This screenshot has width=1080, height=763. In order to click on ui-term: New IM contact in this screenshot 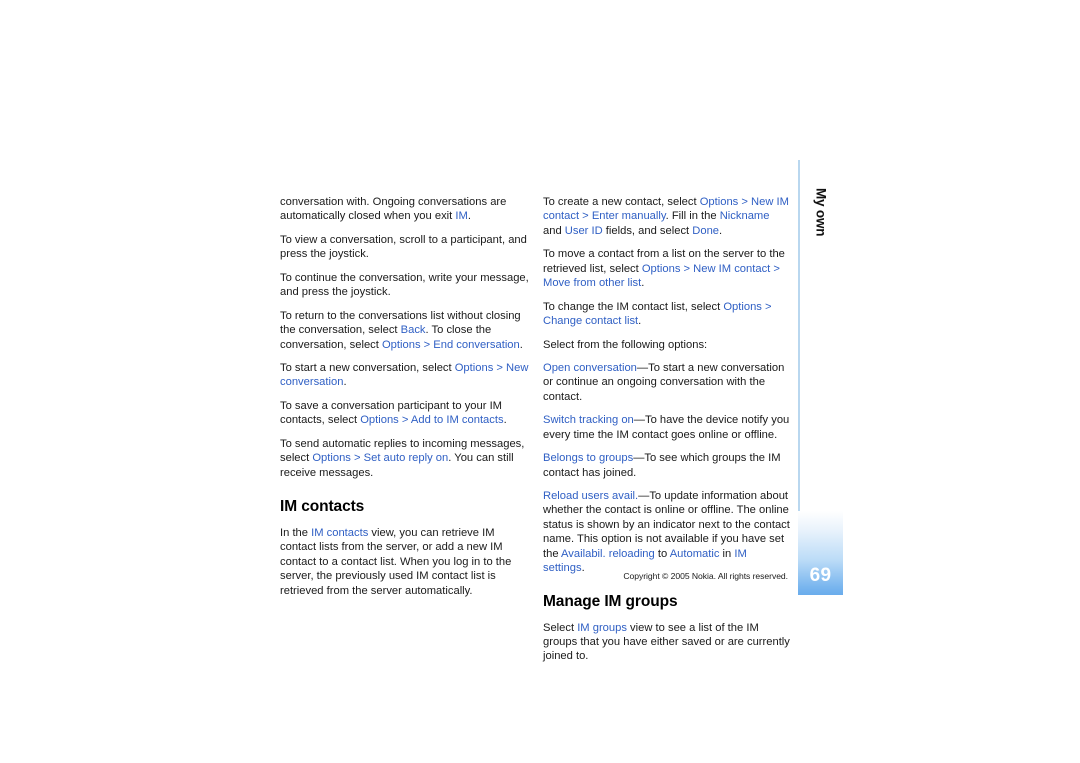, I will do `click(732, 268)`.